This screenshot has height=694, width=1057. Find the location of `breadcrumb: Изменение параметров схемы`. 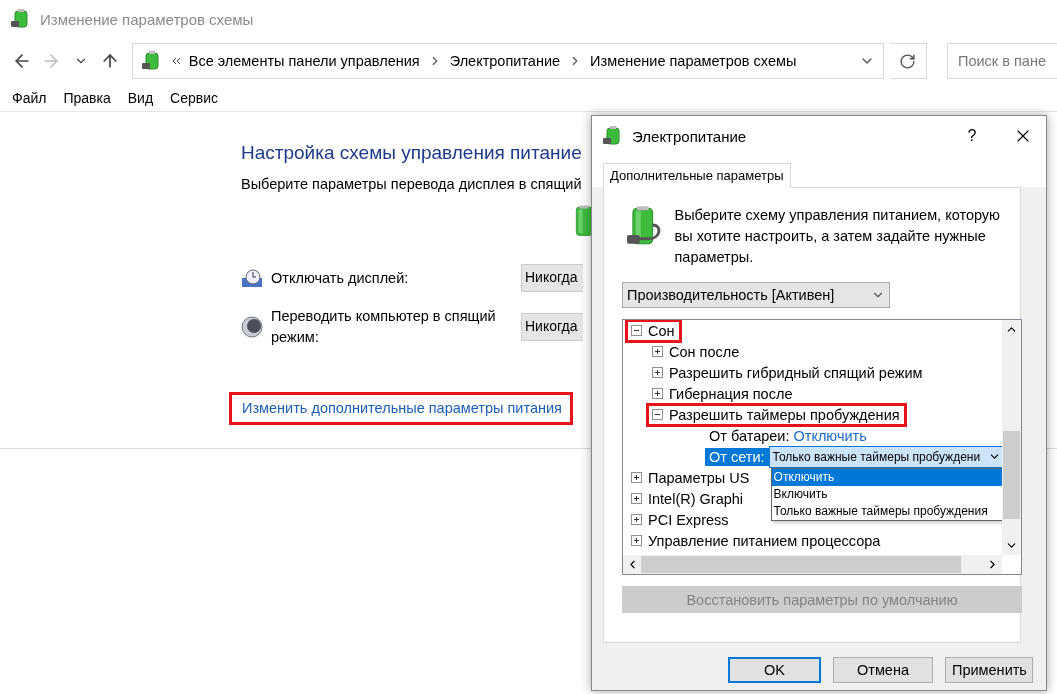

breadcrumb: Изменение параметров схемы is located at coordinates (693, 61).